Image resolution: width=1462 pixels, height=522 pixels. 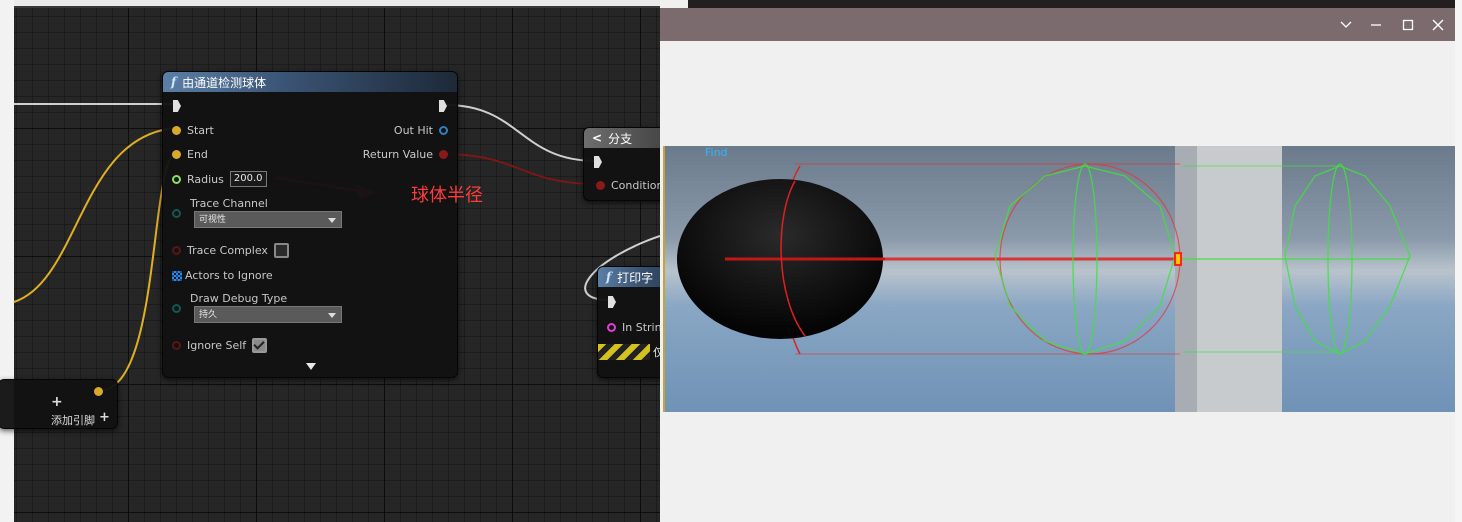 What do you see at coordinates (200, 130) in the screenshot?
I see `start-label: Start` at bounding box center [200, 130].